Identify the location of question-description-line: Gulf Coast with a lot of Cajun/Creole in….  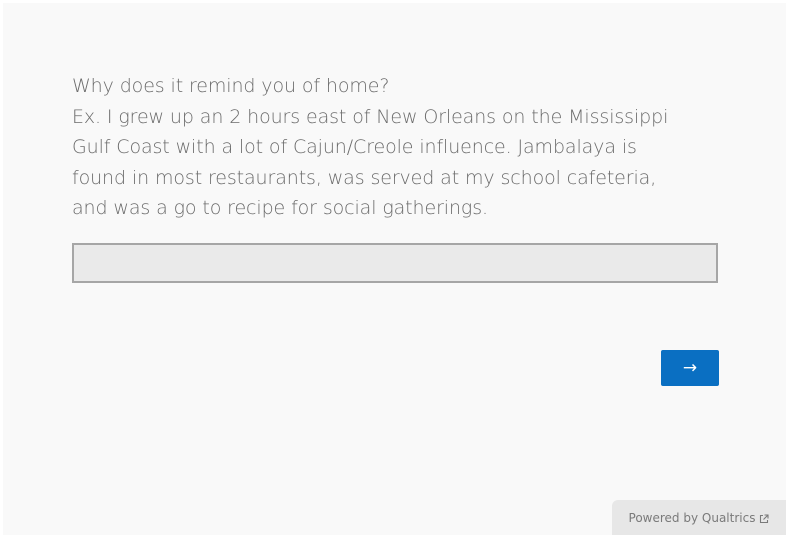
(354, 147).